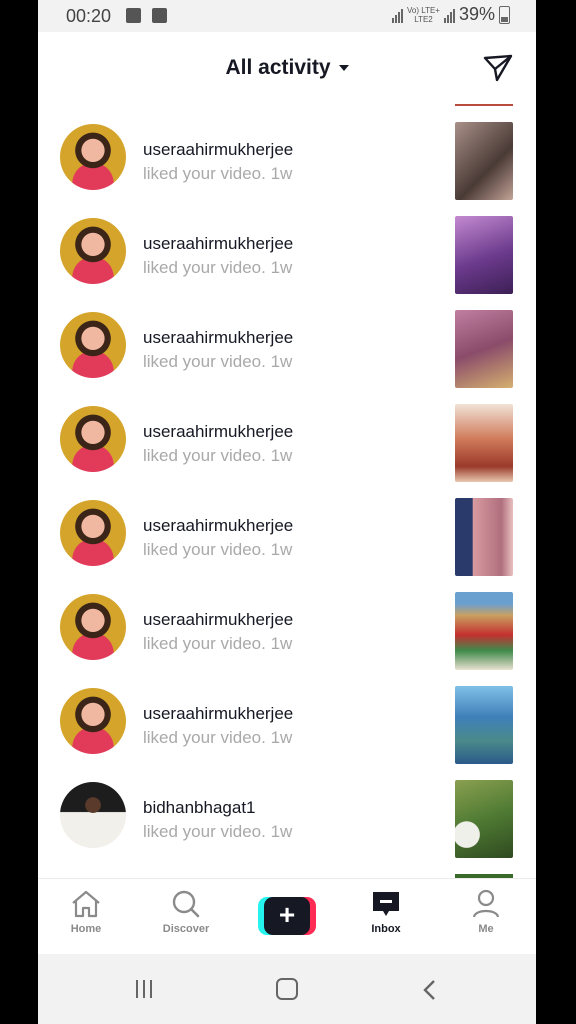  I want to click on username: bidhanbhagat1, so click(199, 808).